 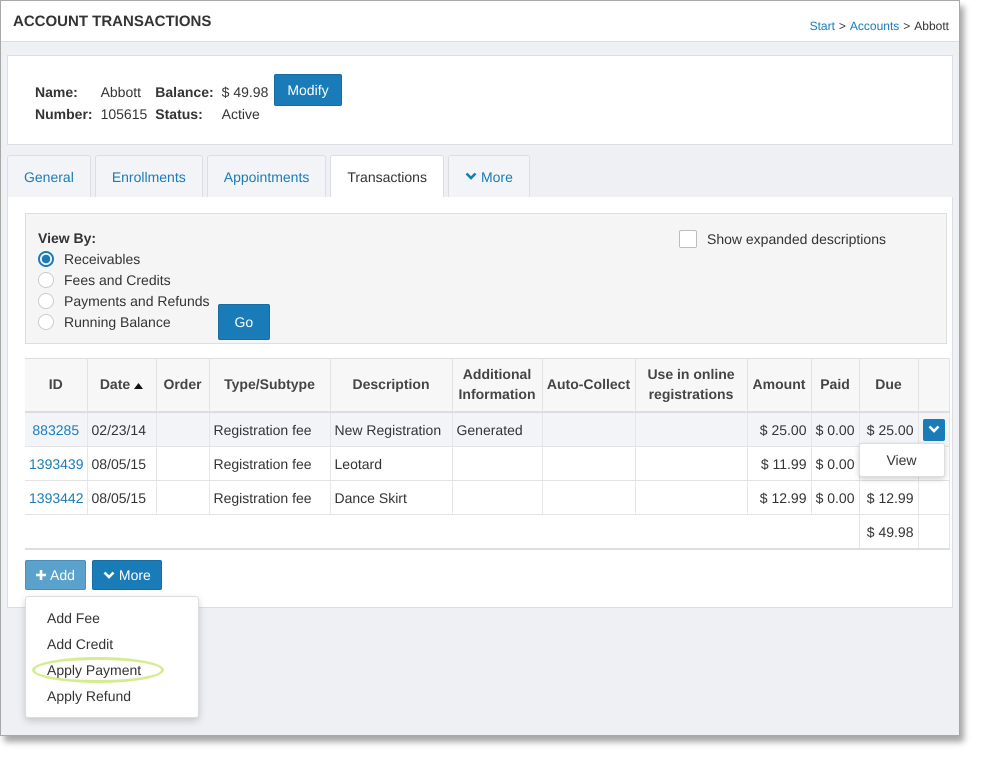 I want to click on radio-label: Fees and Credits, so click(x=117, y=280).